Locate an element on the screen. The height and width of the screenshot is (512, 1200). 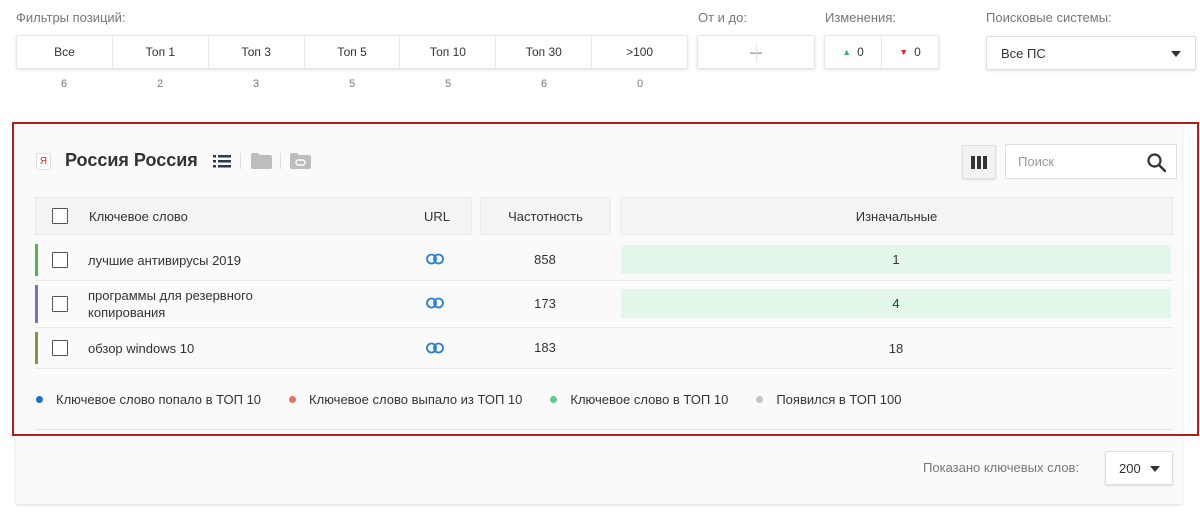
legend-item: Ключевое слово в ТОП 10 is located at coordinates (639, 399).